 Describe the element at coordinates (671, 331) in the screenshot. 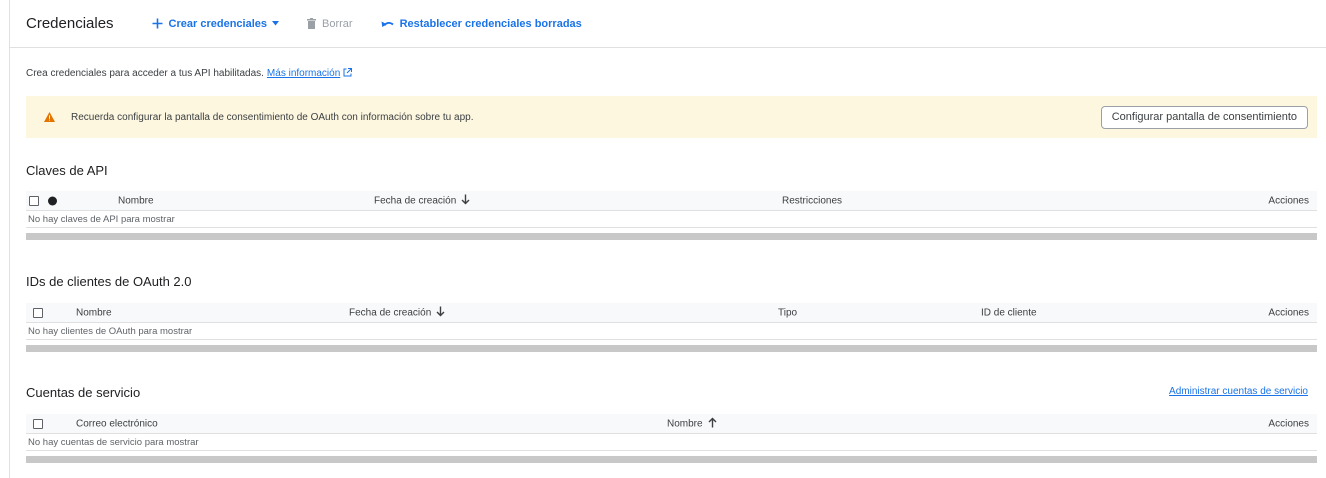

I see `empty-state: No hay clientes de OAuth para mostrar` at that location.